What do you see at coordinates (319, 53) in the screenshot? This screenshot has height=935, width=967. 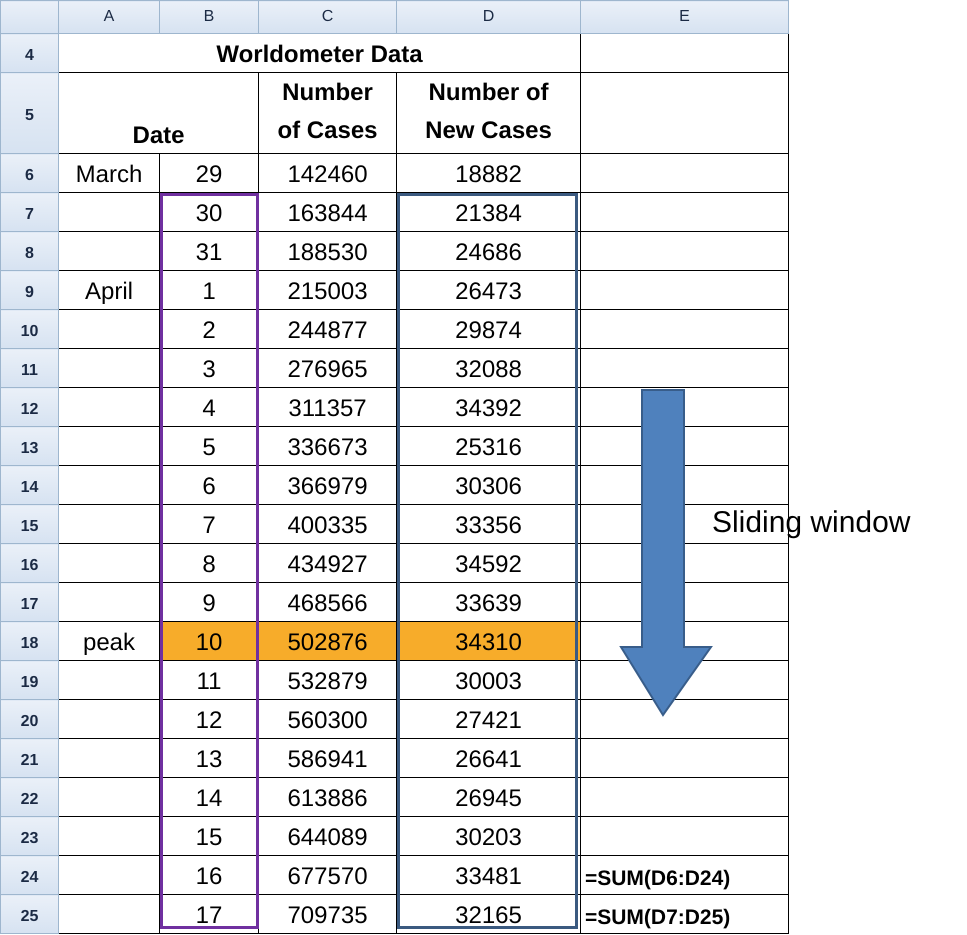 I see `table-title: Worldometer Data` at bounding box center [319, 53].